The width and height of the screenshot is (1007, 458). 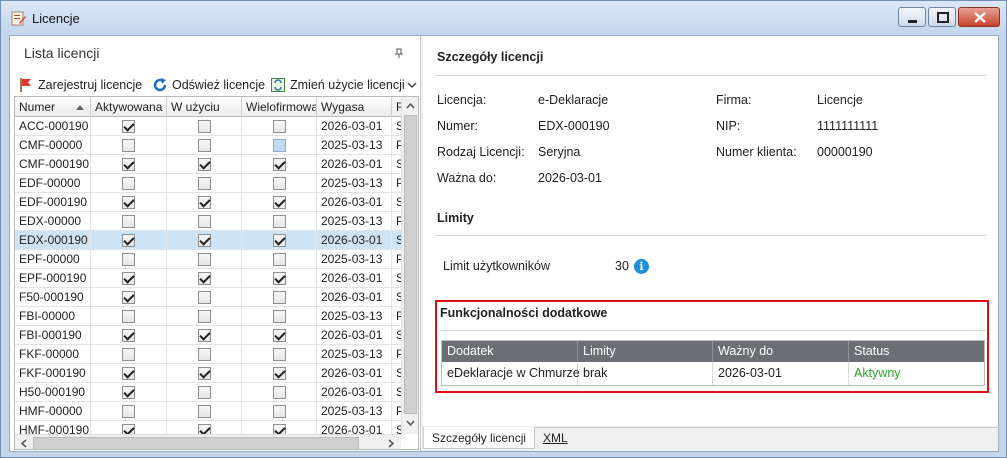 I want to click on addons-column-status: Status, so click(x=916, y=351).